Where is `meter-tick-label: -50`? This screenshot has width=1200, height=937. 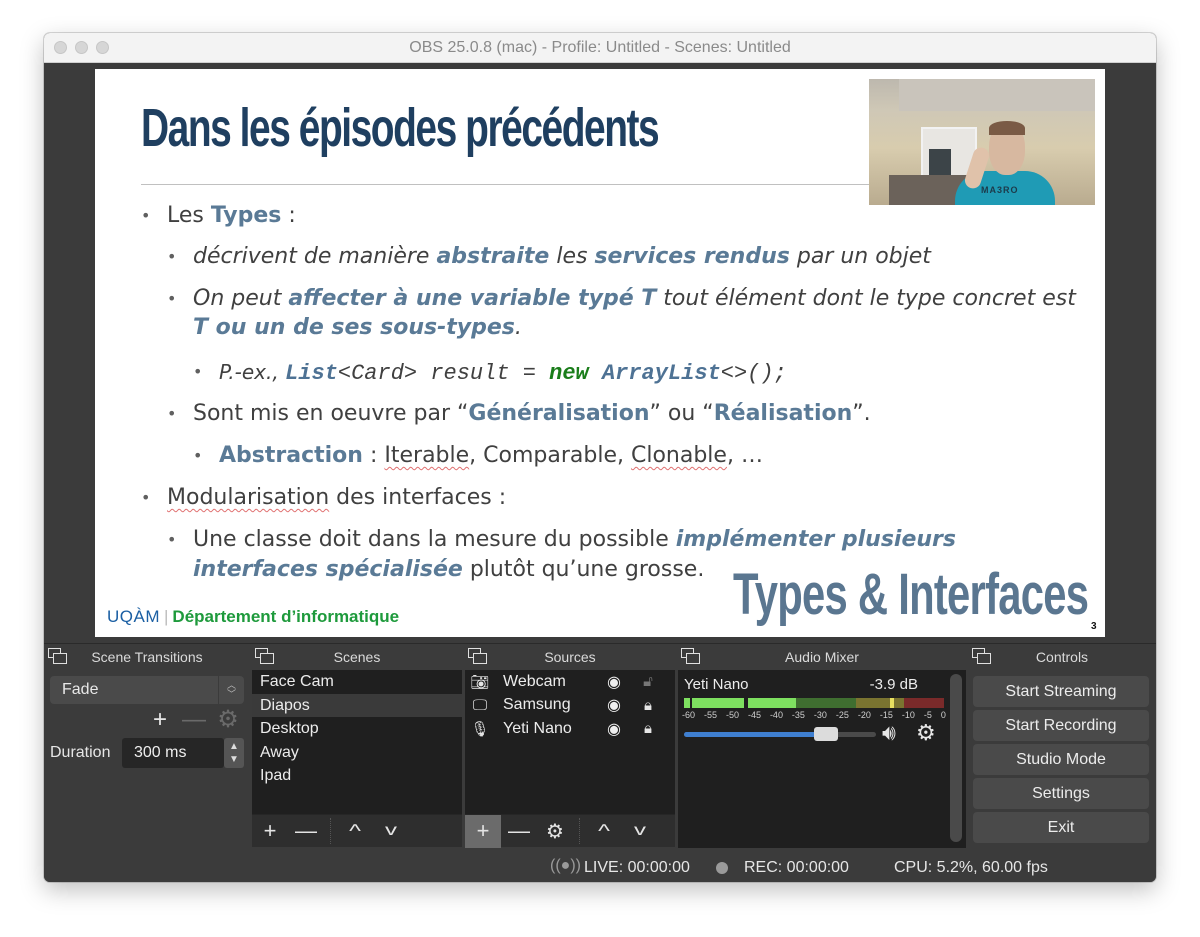
meter-tick-label: -50 is located at coordinates (732, 715).